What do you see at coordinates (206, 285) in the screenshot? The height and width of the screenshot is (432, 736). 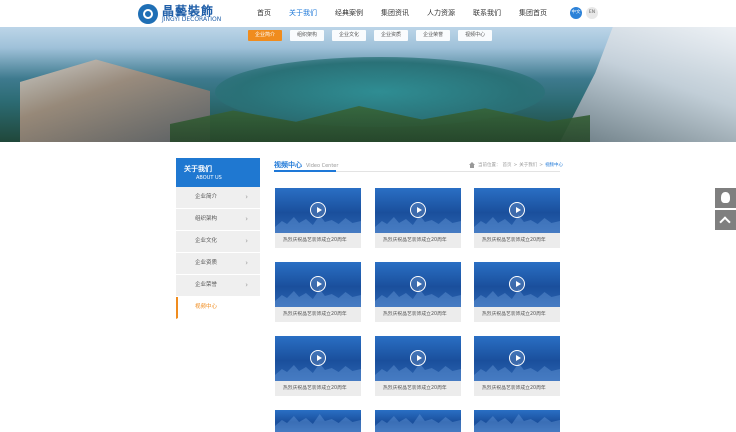 I see `sidebar-item-label: 企业荣誉` at bounding box center [206, 285].